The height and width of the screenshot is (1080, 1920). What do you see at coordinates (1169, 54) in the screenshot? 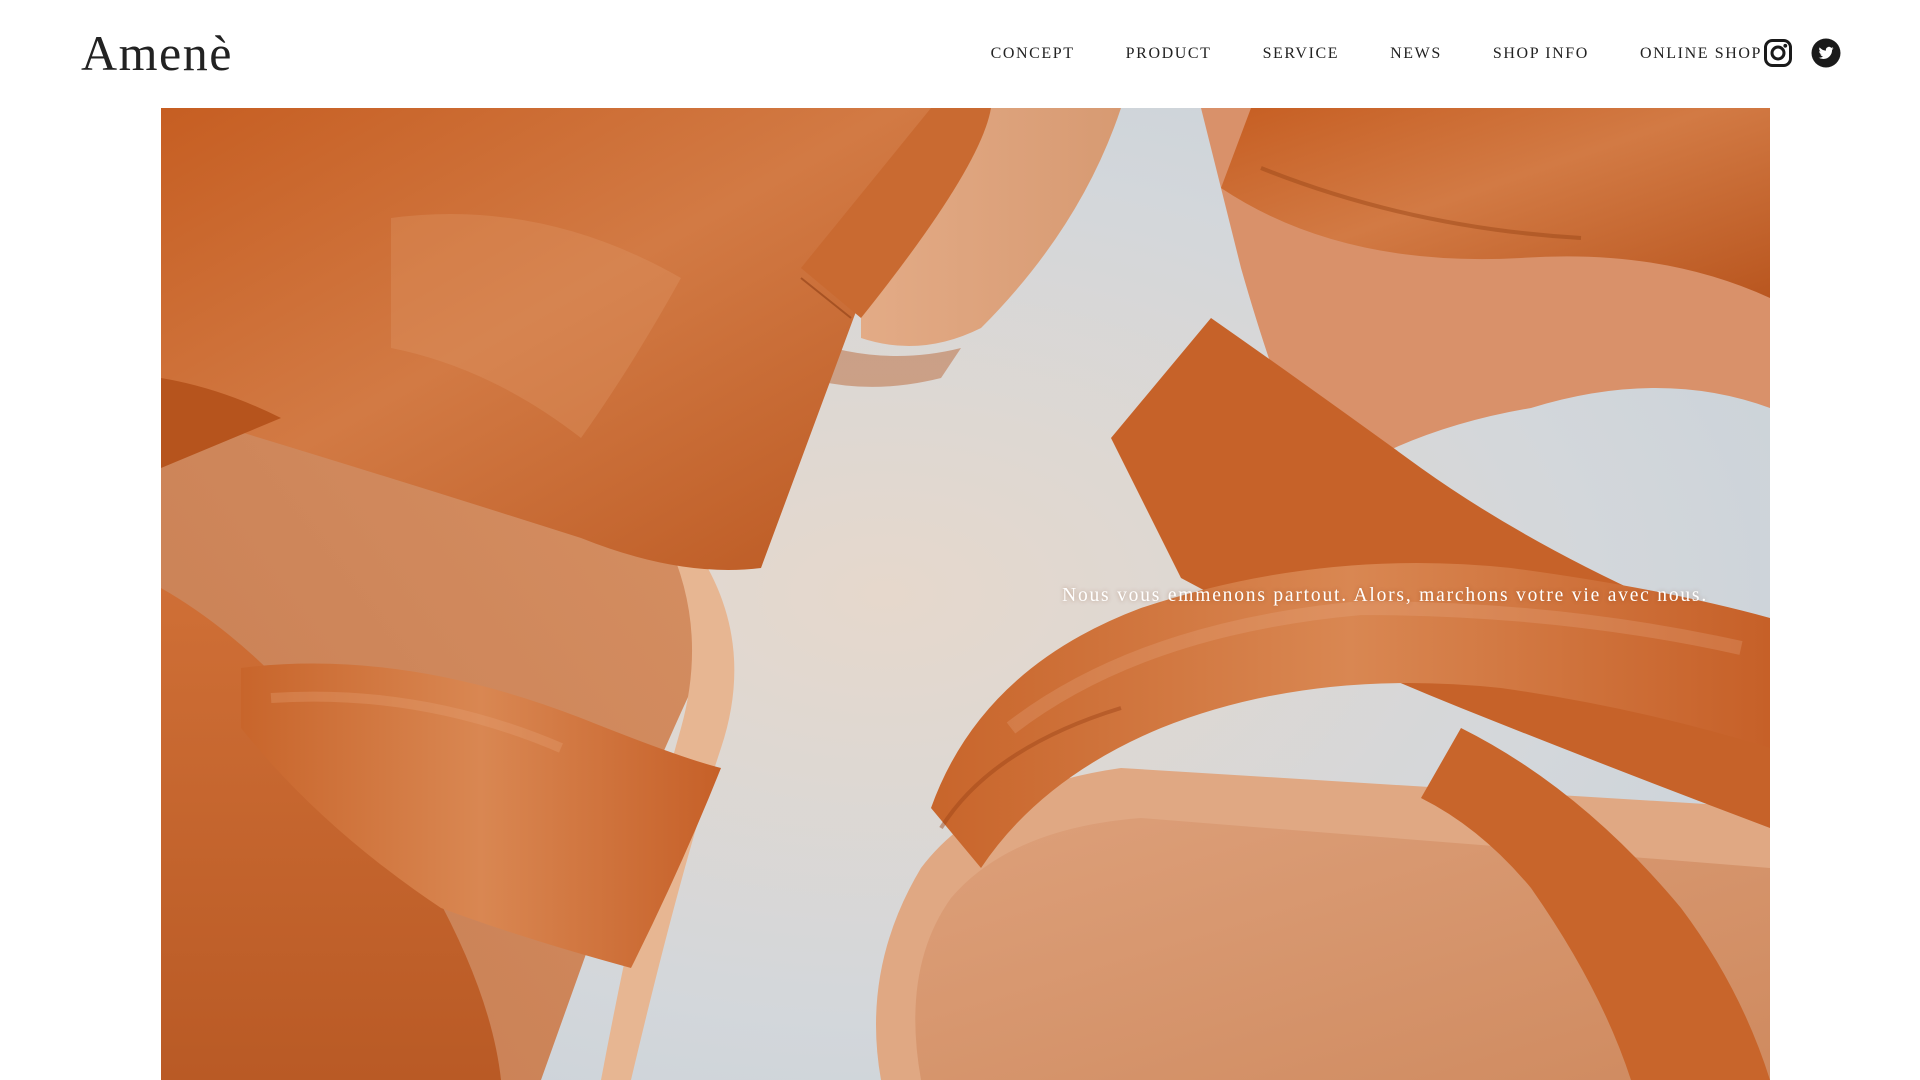
I see `nav-item-product: PRODUCT` at bounding box center [1169, 54].